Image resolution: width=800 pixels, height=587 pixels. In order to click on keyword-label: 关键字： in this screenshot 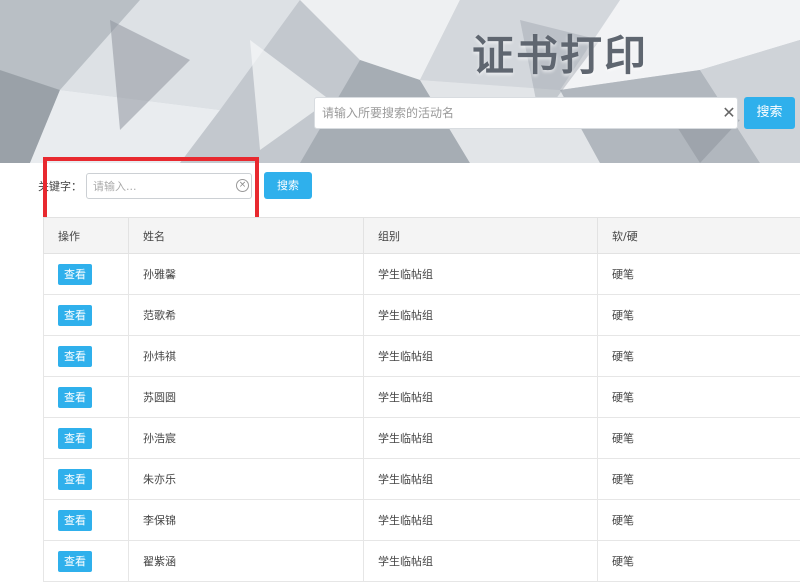, I will do `click(60, 186)`.